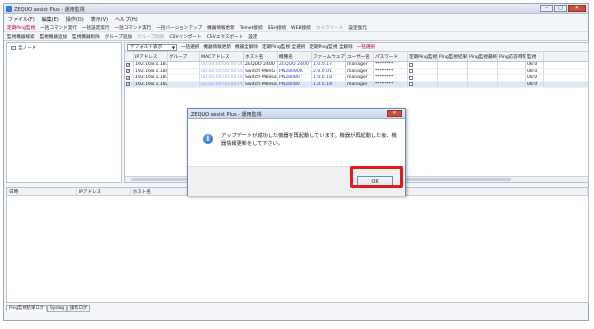 The height and width of the screenshot is (329, 594). Describe the element at coordinates (185, 37) in the screenshot. I see `toolbar2-item: CSVインポート` at that location.